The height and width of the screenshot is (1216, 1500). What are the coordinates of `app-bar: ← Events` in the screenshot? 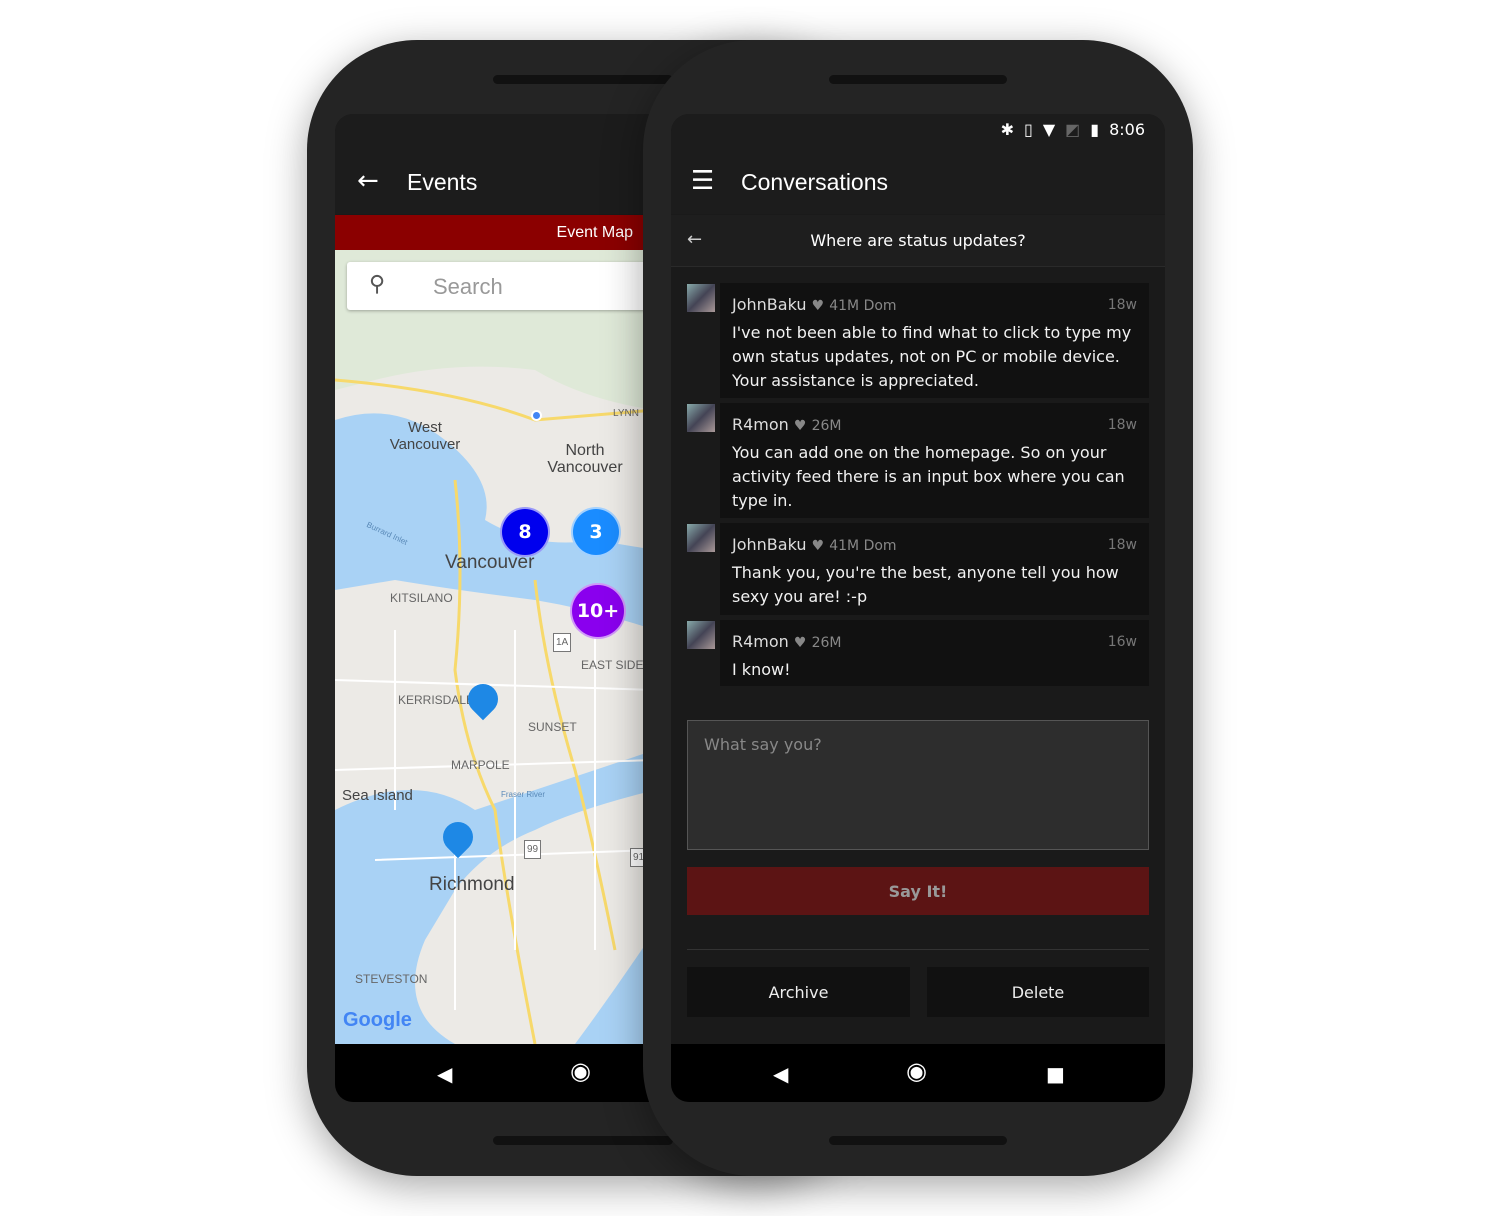 It's located at (495, 164).